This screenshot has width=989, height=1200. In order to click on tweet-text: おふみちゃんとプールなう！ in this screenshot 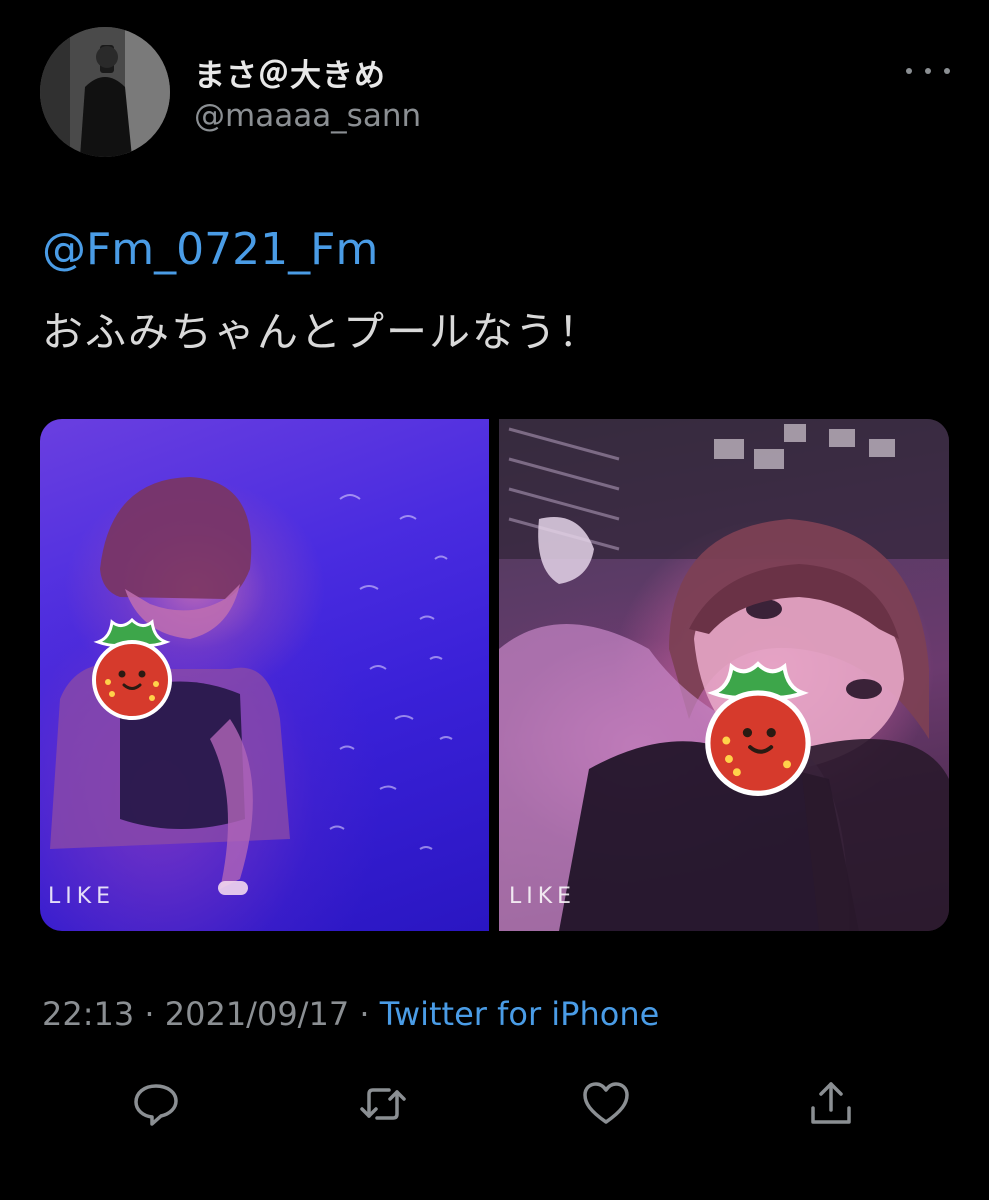, I will do `click(321, 332)`.